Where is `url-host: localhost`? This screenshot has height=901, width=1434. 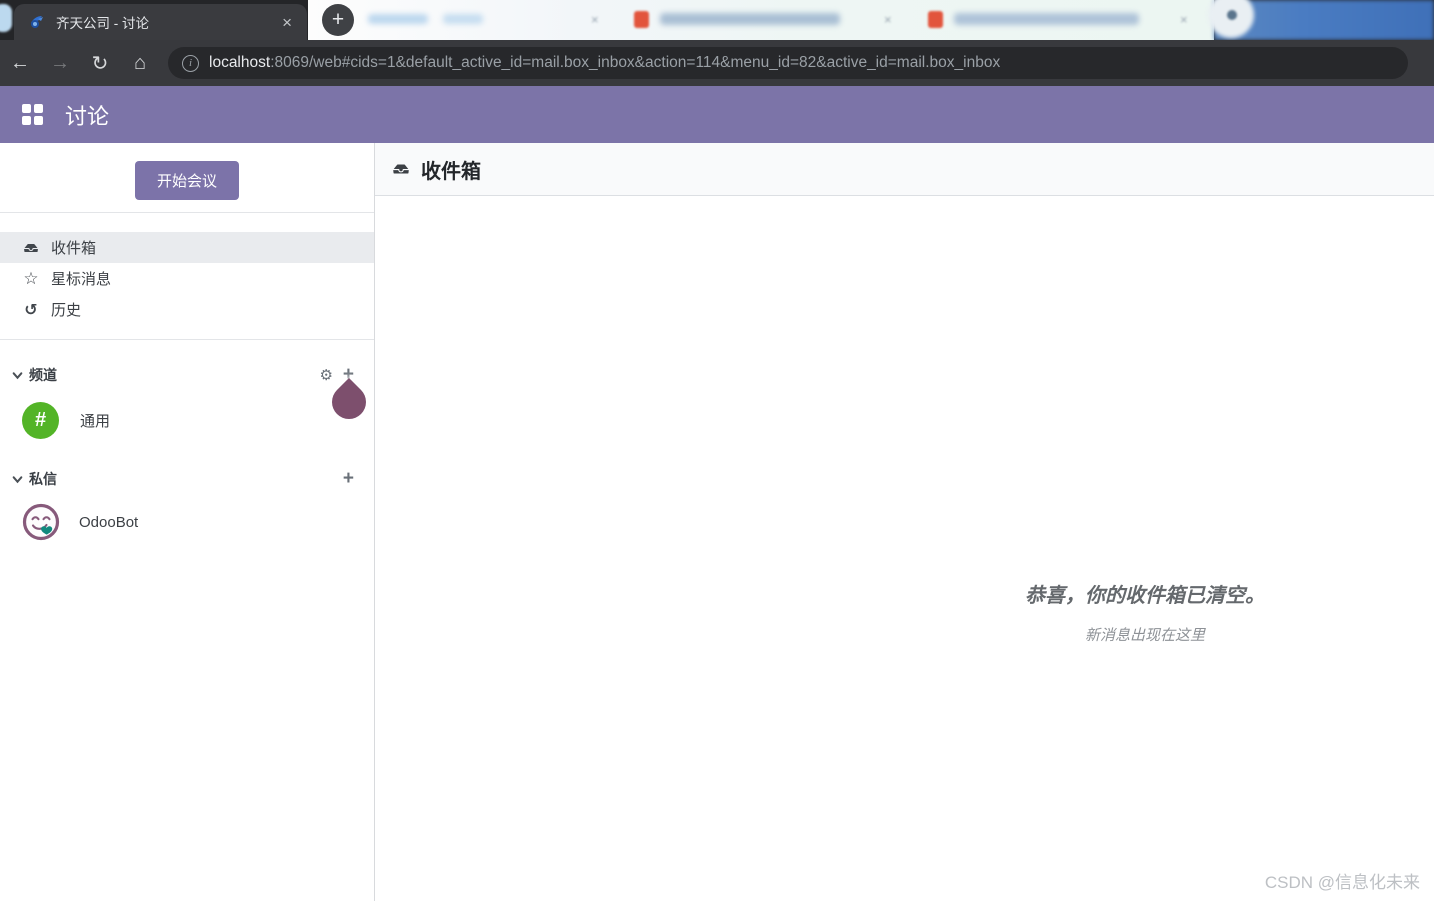
url-host: localhost is located at coordinates (240, 62).